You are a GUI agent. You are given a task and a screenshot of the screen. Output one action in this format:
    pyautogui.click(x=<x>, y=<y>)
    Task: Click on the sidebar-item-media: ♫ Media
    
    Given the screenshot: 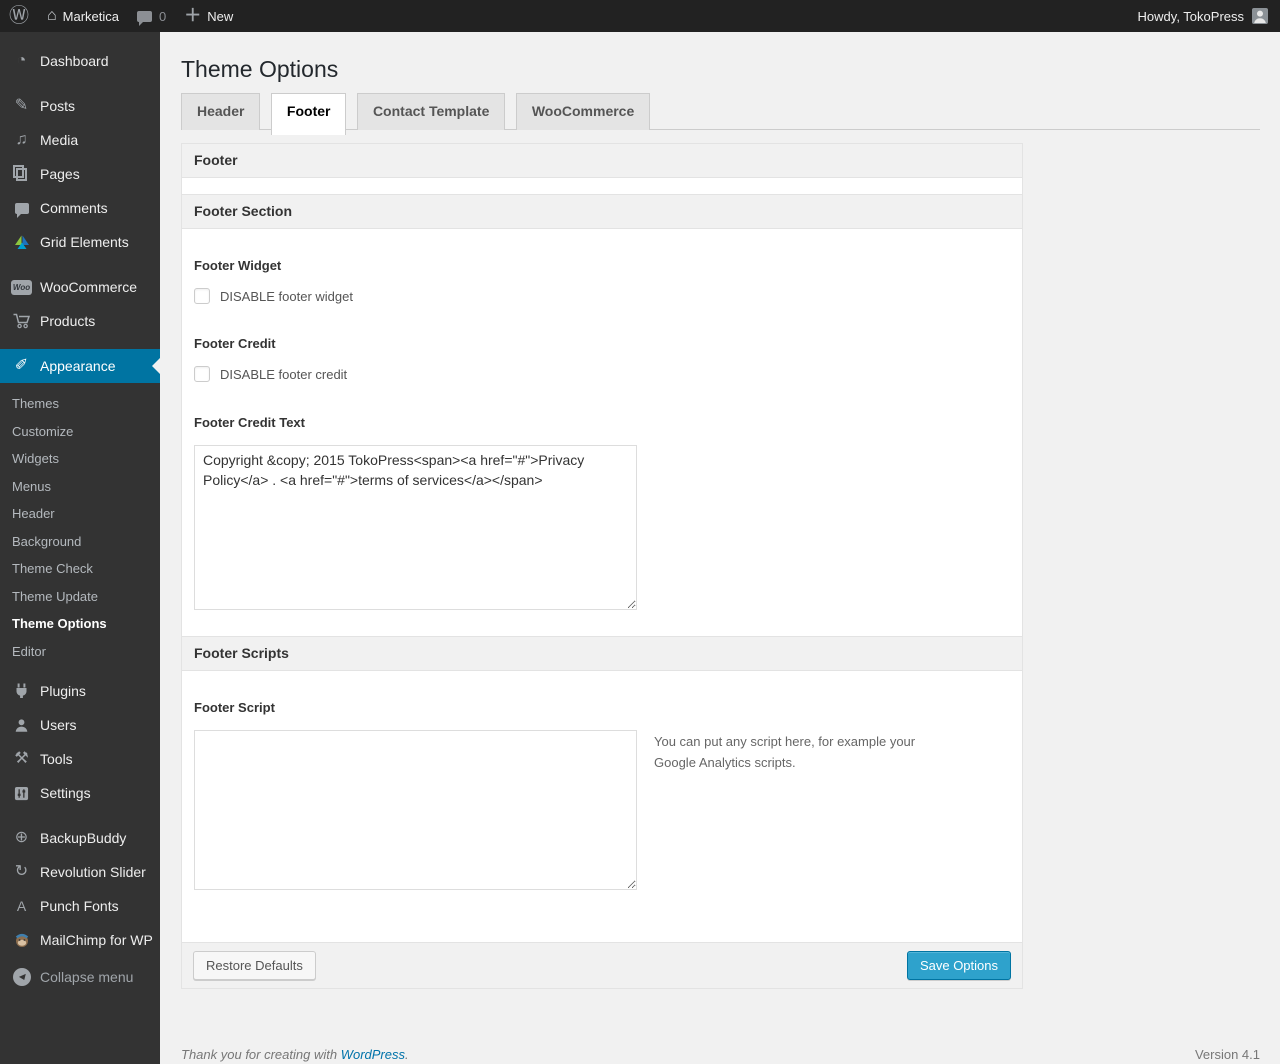 What is the action you would take?
    pyautogui.click(x=80, y=140)
    